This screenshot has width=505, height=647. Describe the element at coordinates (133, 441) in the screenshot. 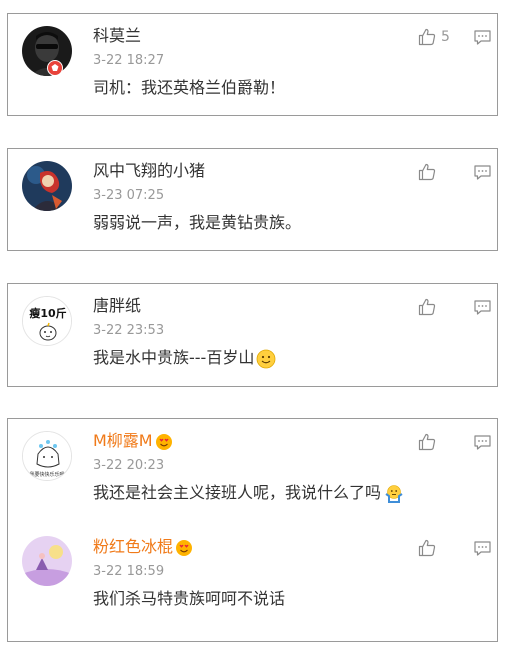

I see `username: M柳露M` at that location.